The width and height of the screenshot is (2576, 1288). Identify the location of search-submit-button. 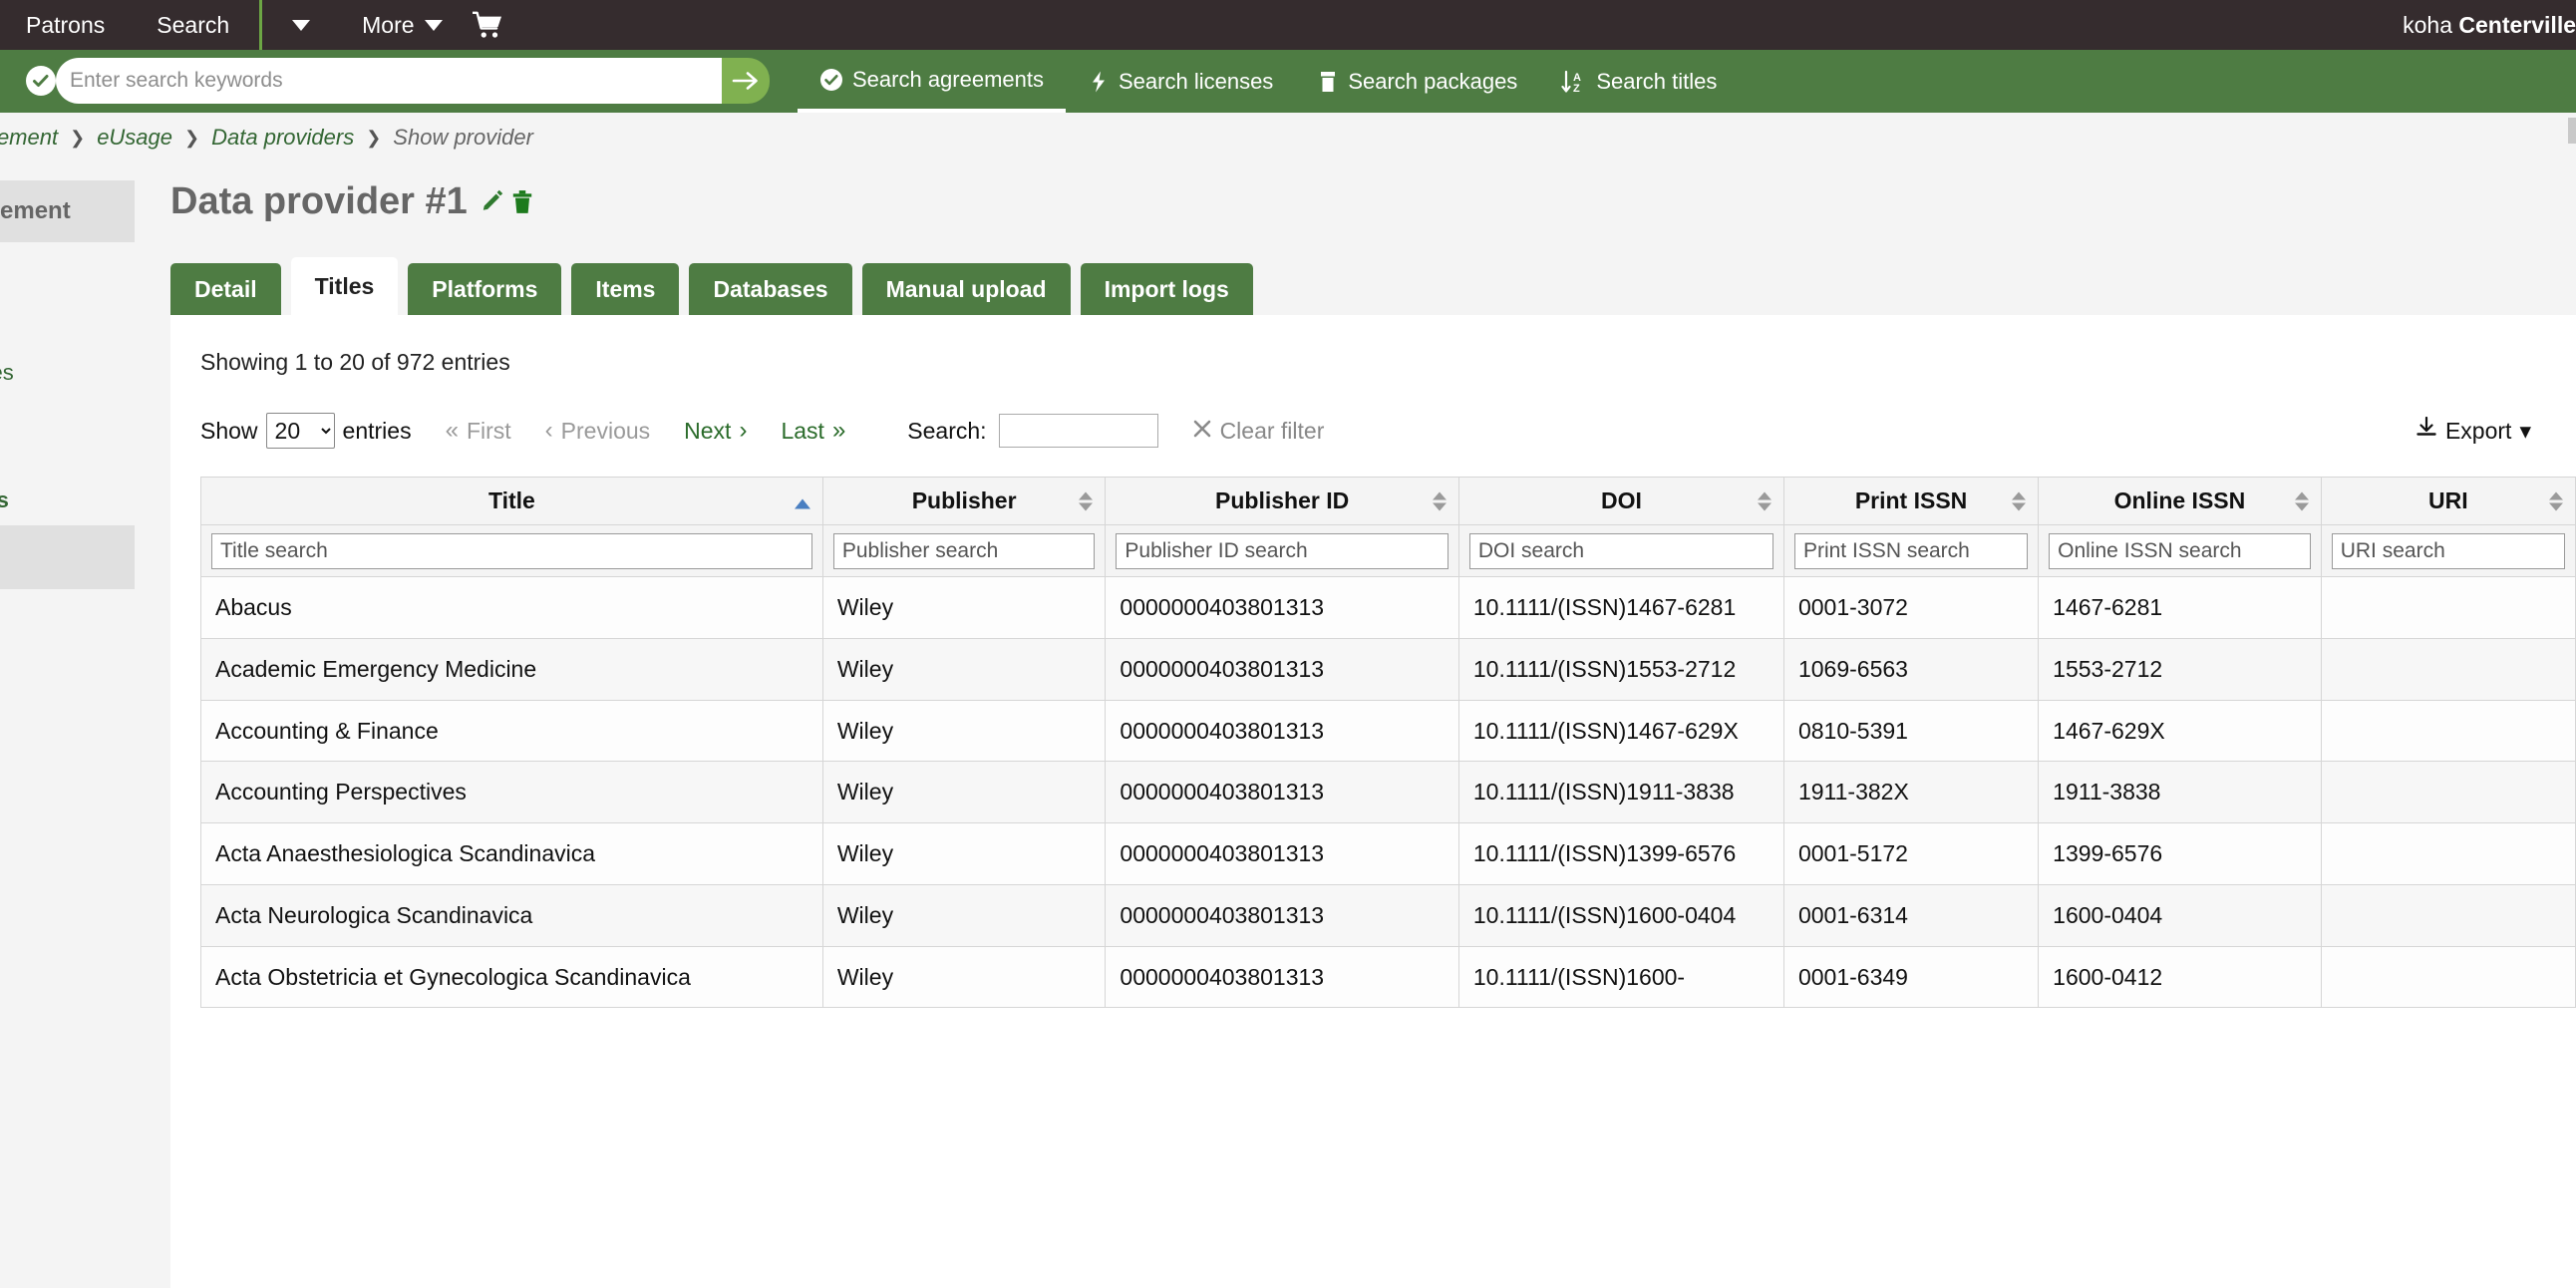
(746, 81).